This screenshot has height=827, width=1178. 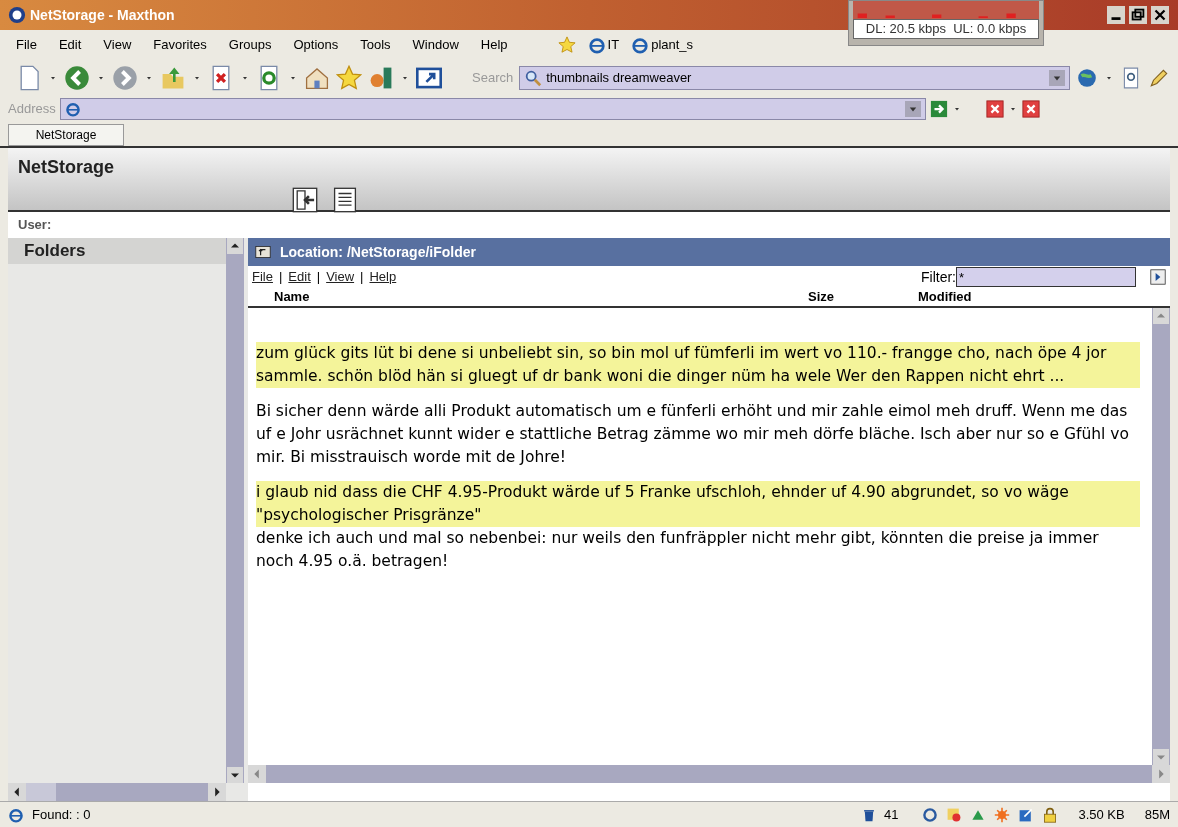 I want to click on status-text: Found: : 0, so click(x=61, y=814).